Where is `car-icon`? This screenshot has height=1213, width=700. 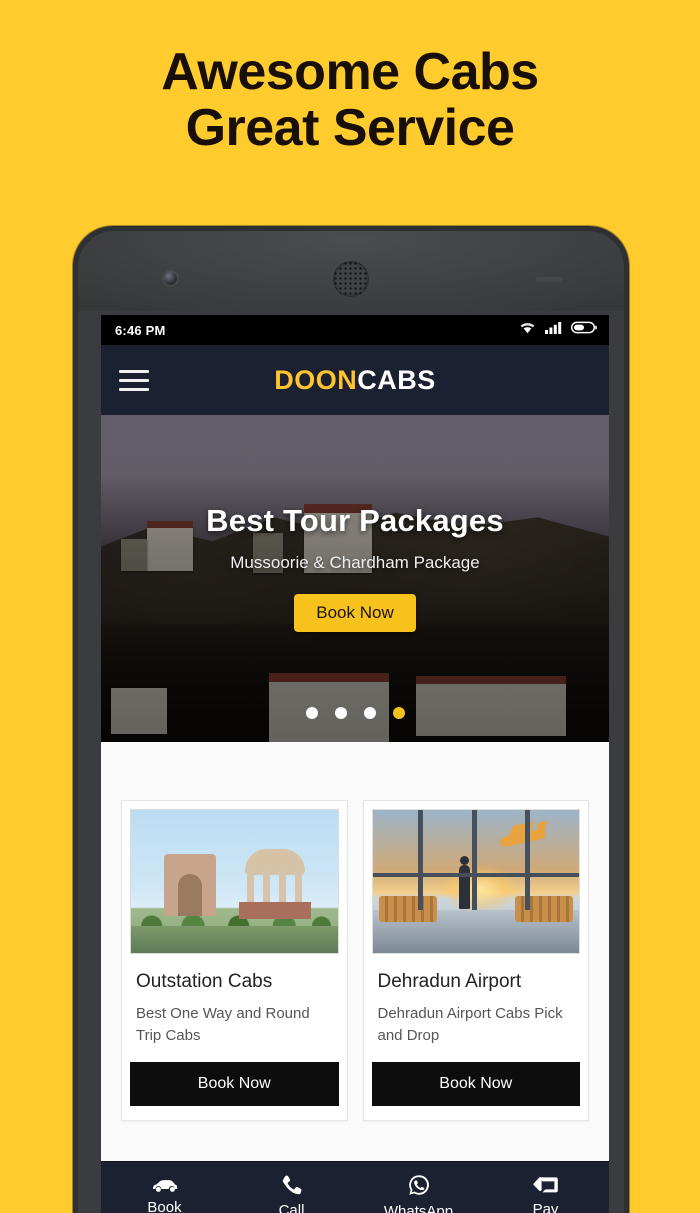
car-icon is located at coordinates (165, 1185).